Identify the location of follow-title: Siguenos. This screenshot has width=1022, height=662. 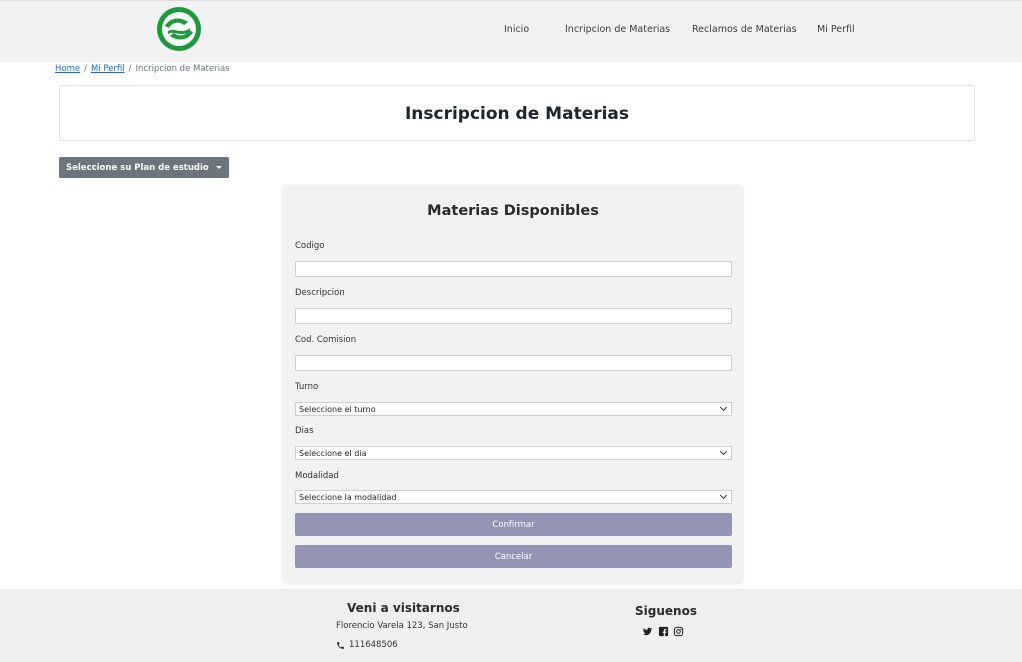
(666, 611).